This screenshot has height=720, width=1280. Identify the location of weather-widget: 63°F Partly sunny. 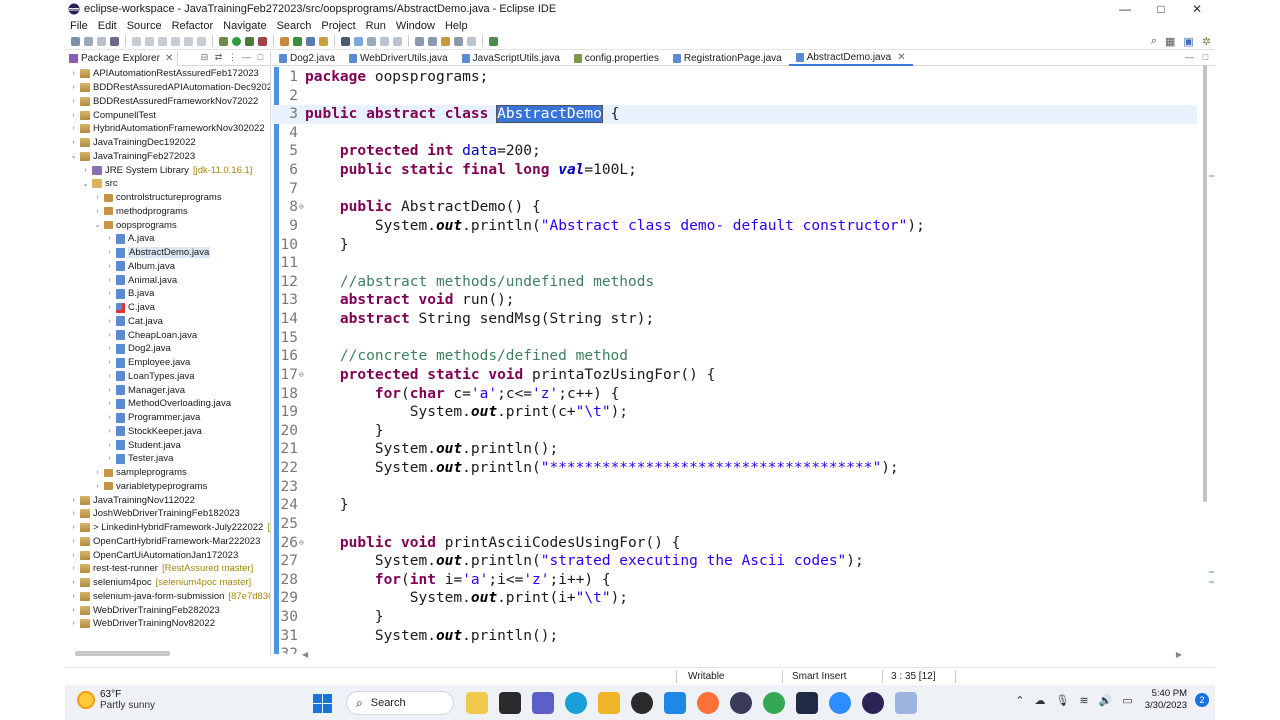
(116, 700).